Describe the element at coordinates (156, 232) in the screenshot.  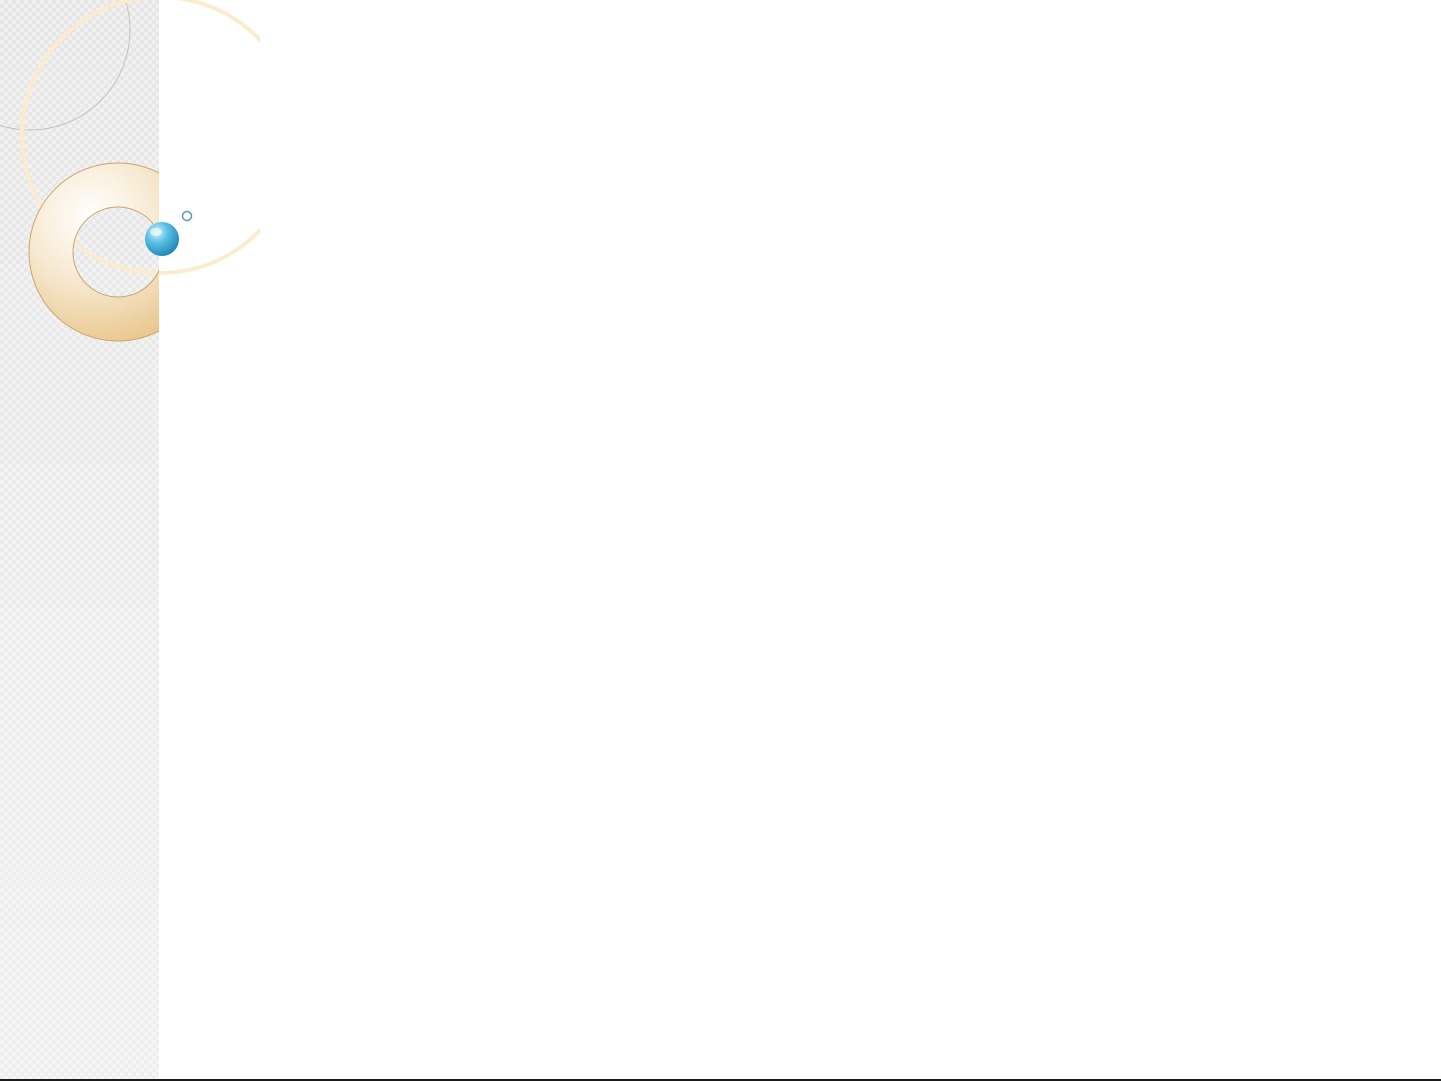
I see `sphere-highlight` at that location.